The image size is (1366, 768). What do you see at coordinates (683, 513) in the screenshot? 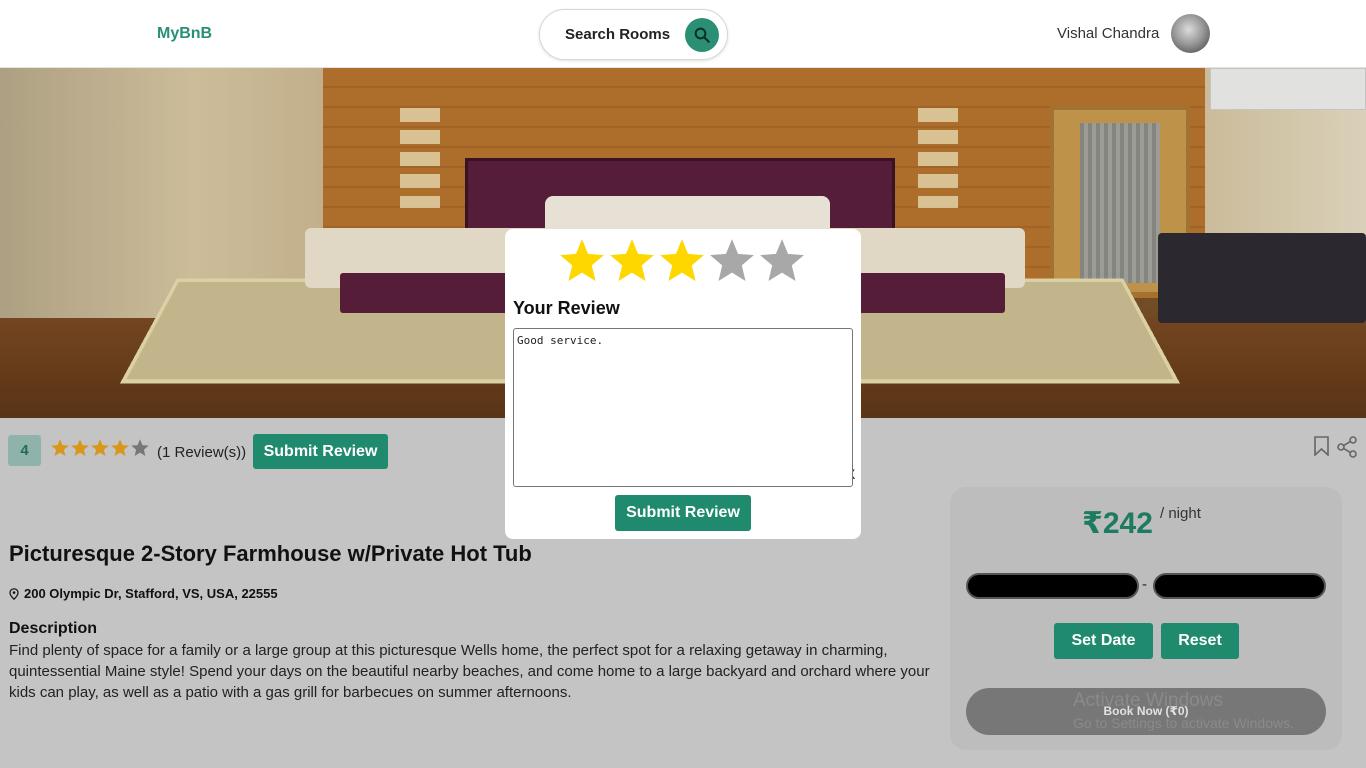
I see `modal-submit-review-button: Submit Review` at bounding box center [683, 513].